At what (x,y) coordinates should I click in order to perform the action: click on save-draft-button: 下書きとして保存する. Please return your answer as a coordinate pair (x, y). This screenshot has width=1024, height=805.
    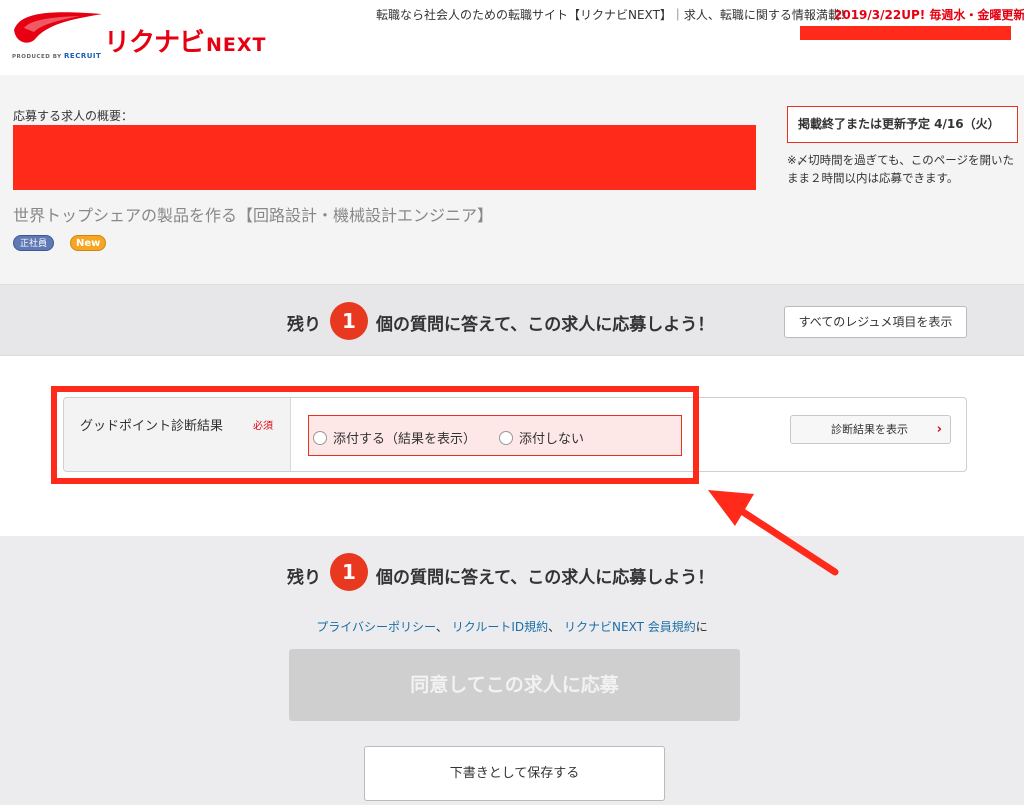
    Looking at the image, I should click on (514, 773).